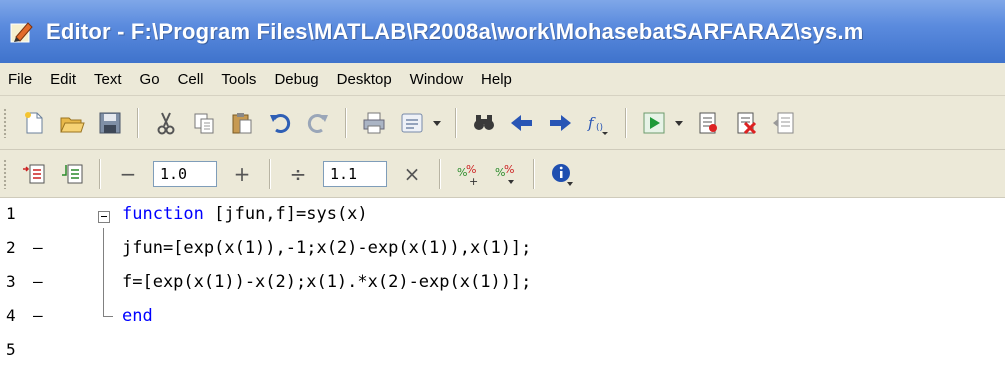 Image resolution: width=1005 pixels, height=376 pixels. What do you see at coordinates (784, 123) in the screenshot?
I see `step-icon` at bounding box center [784, 123].